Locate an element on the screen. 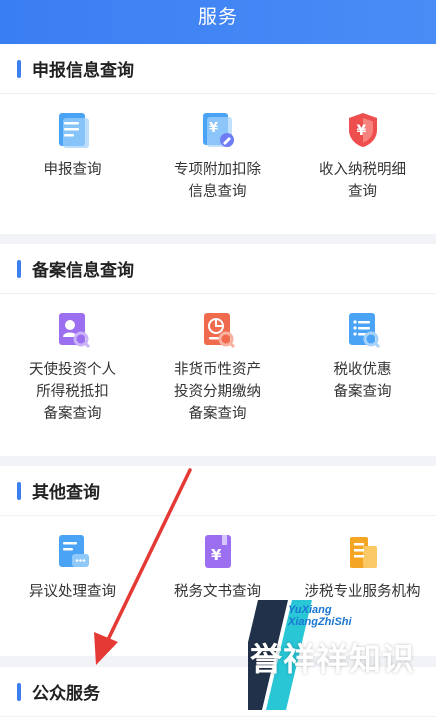 The image size is (436, 720). yen-book-icon: ¥ is located at coordinates (218, 552).